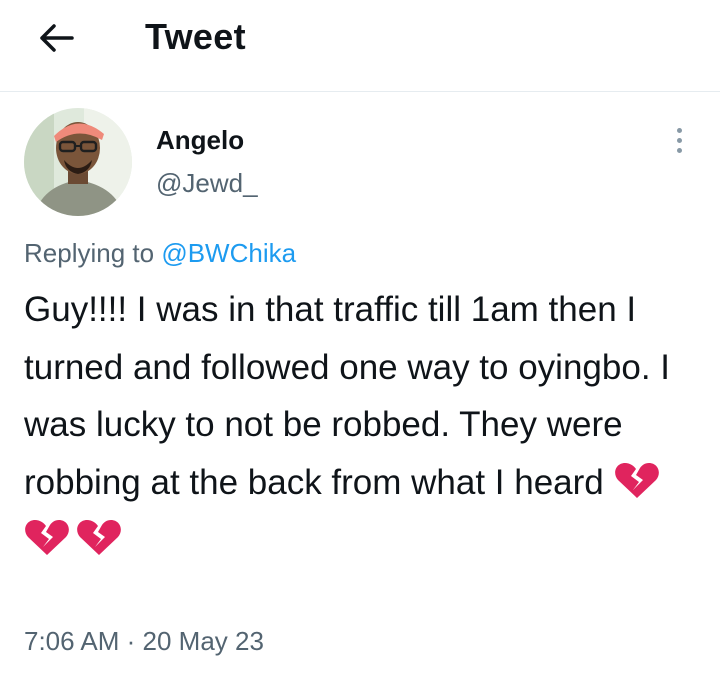 Image resolution: width=720 pixels, height=681 pixels. I want to click on back-button, so click(56, 38).